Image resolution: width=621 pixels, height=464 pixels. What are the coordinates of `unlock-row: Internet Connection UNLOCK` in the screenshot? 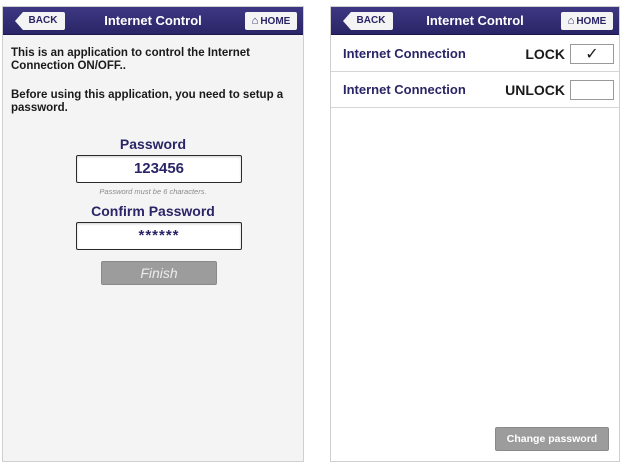 It's located at (475, 90).